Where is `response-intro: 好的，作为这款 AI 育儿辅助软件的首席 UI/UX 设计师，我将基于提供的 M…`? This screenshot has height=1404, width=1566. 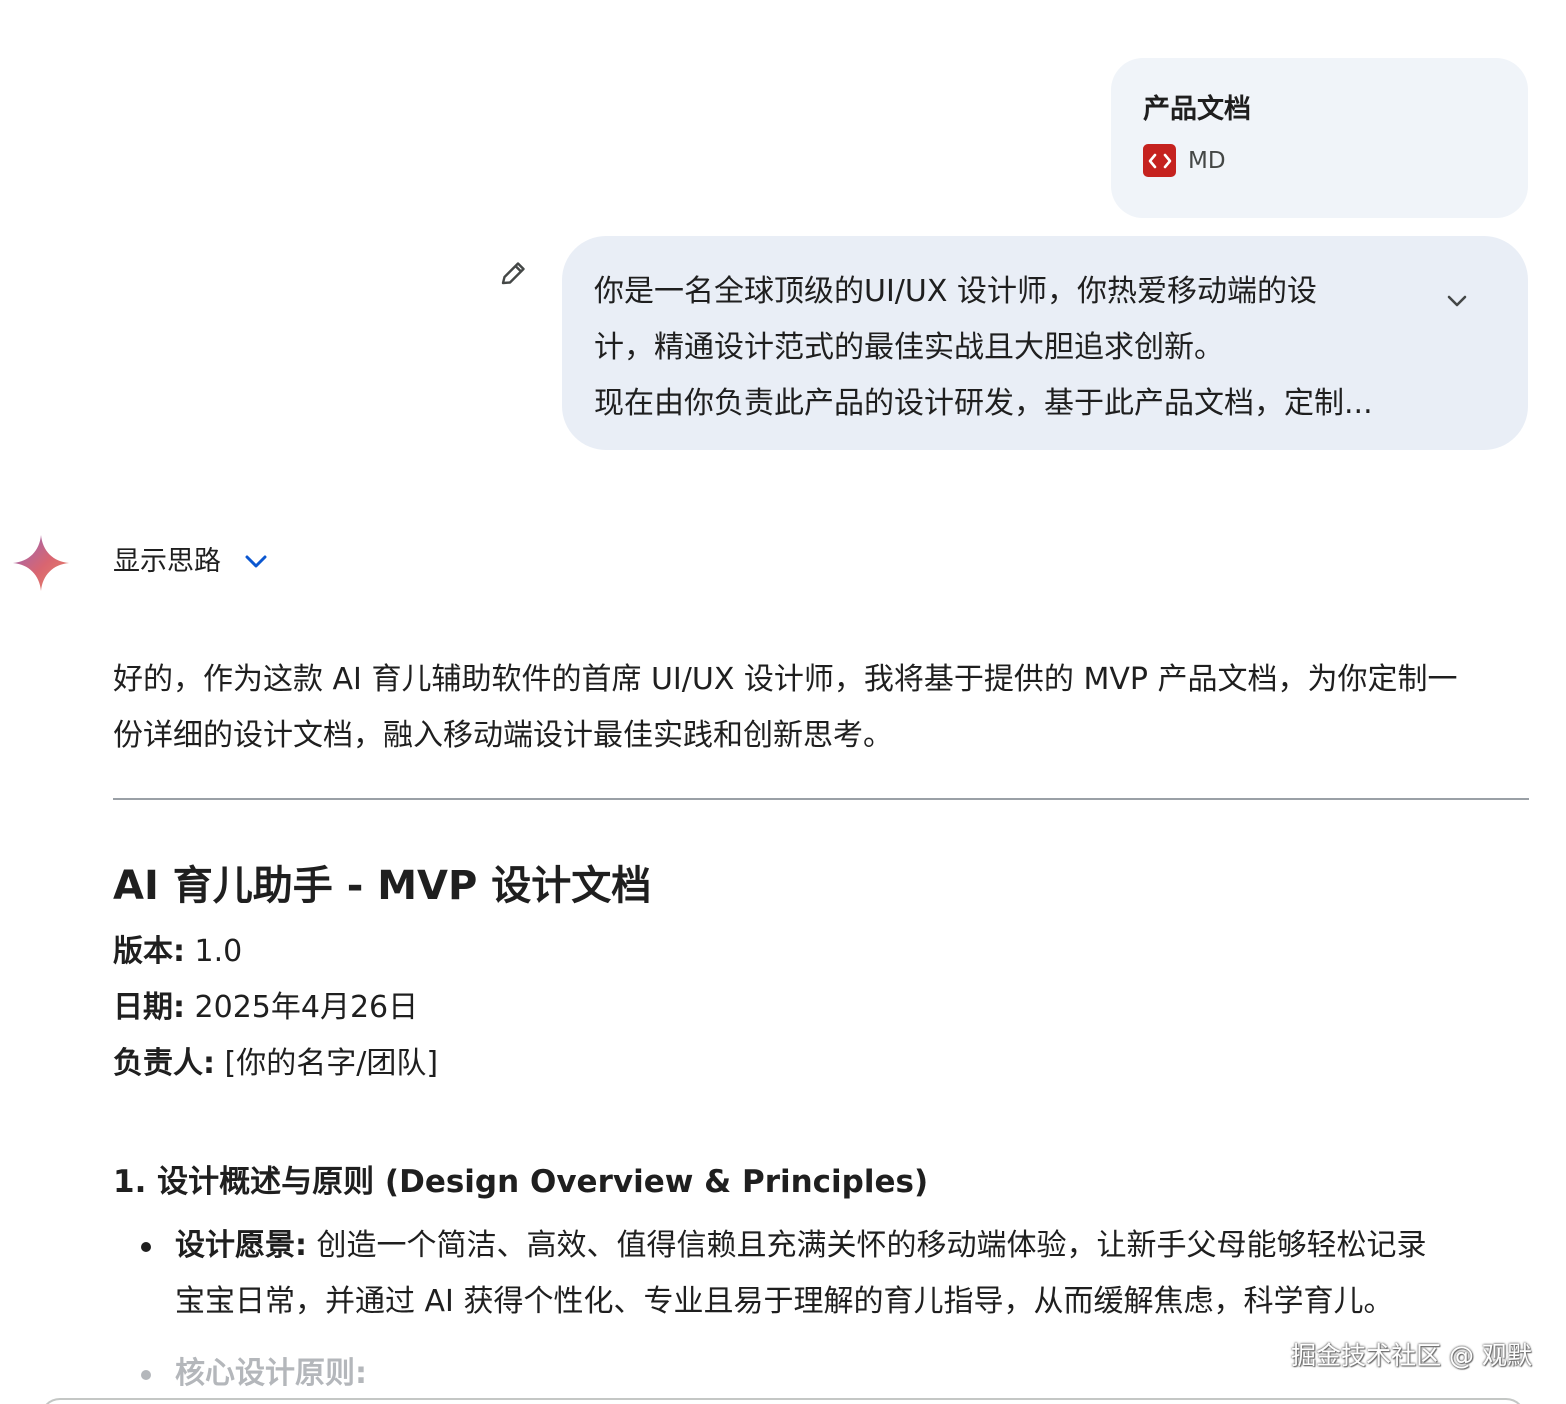 response-intro: 好的，作为这款 AI 育儿辅助软件的首席 UI/UX 设计师，我将基于提供的 M… is located at coordinates (821, 708).